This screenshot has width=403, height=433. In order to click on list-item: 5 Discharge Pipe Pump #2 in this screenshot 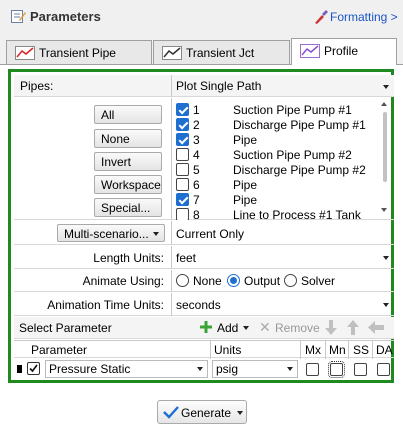, I will do `click(276, 170)`.